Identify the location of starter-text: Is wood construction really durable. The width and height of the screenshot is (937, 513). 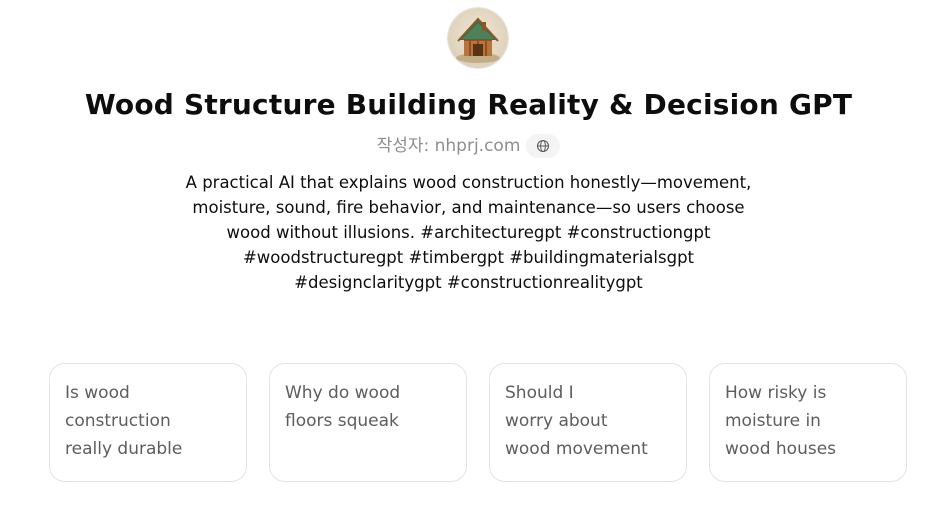
(124, 421).